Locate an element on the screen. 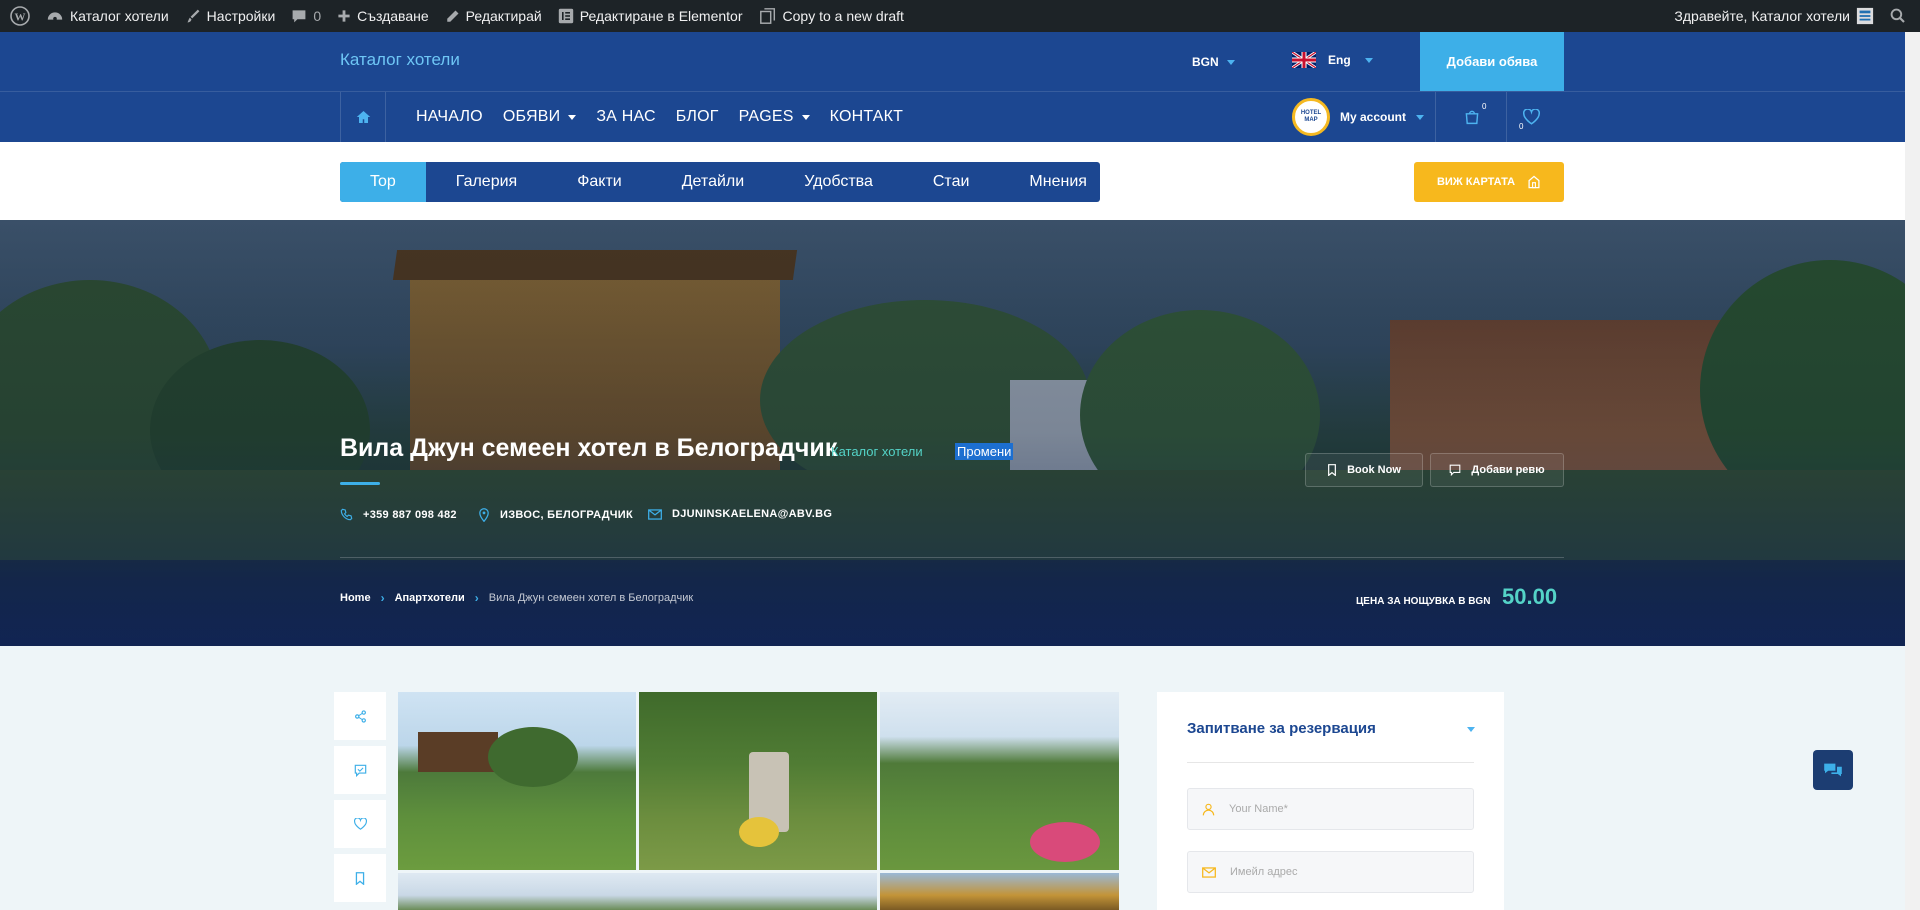 The image size is (1920, 910). comment-check-icon is located at coordinates (360, 770).